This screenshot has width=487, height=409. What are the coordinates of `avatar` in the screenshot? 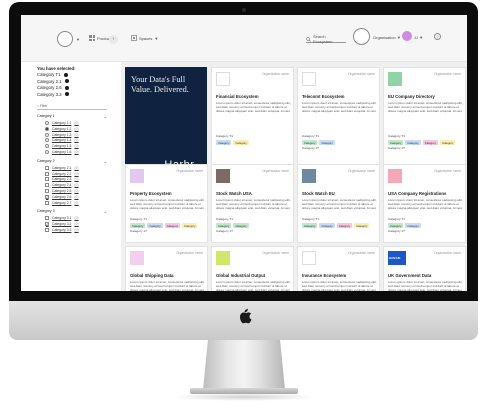 It's located at (407, 36).